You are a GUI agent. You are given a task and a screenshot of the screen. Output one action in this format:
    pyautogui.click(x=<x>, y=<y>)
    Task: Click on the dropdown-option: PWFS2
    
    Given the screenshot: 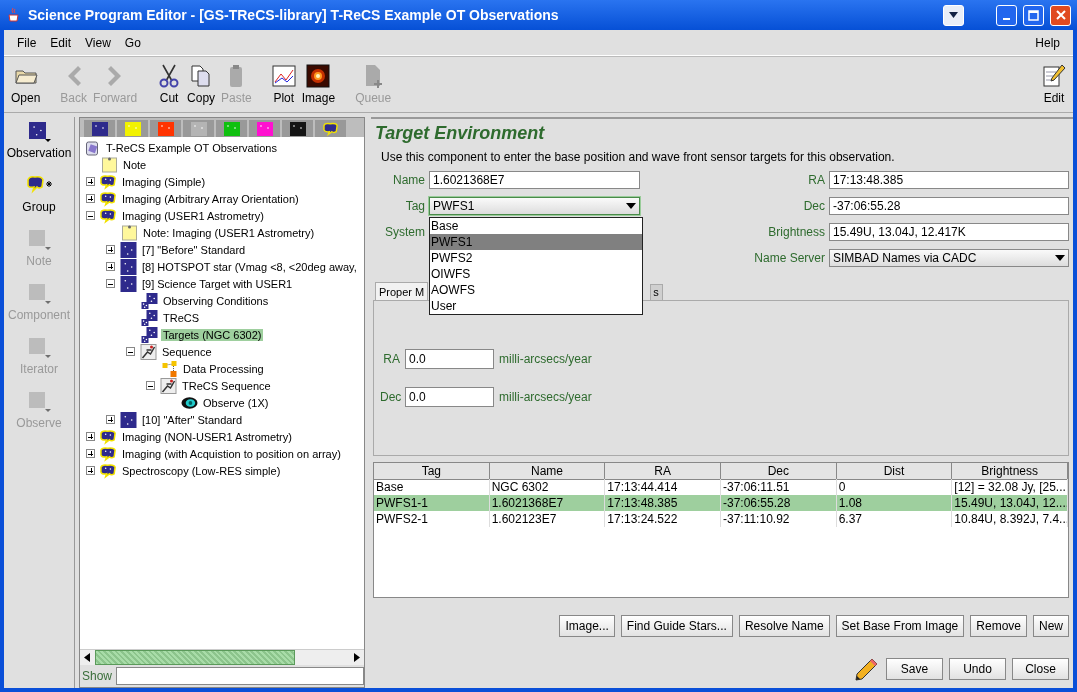 What is the action you would take?
    pyautogui.click(x=536, y=258)
    